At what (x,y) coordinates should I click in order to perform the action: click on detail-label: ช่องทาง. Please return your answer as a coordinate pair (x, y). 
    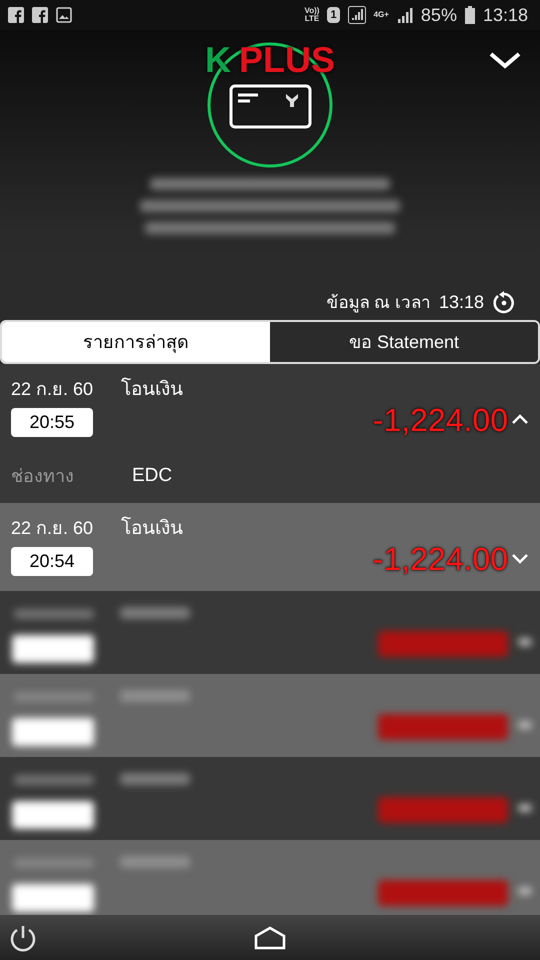
    Looking at the image, I should click on (43, 476).